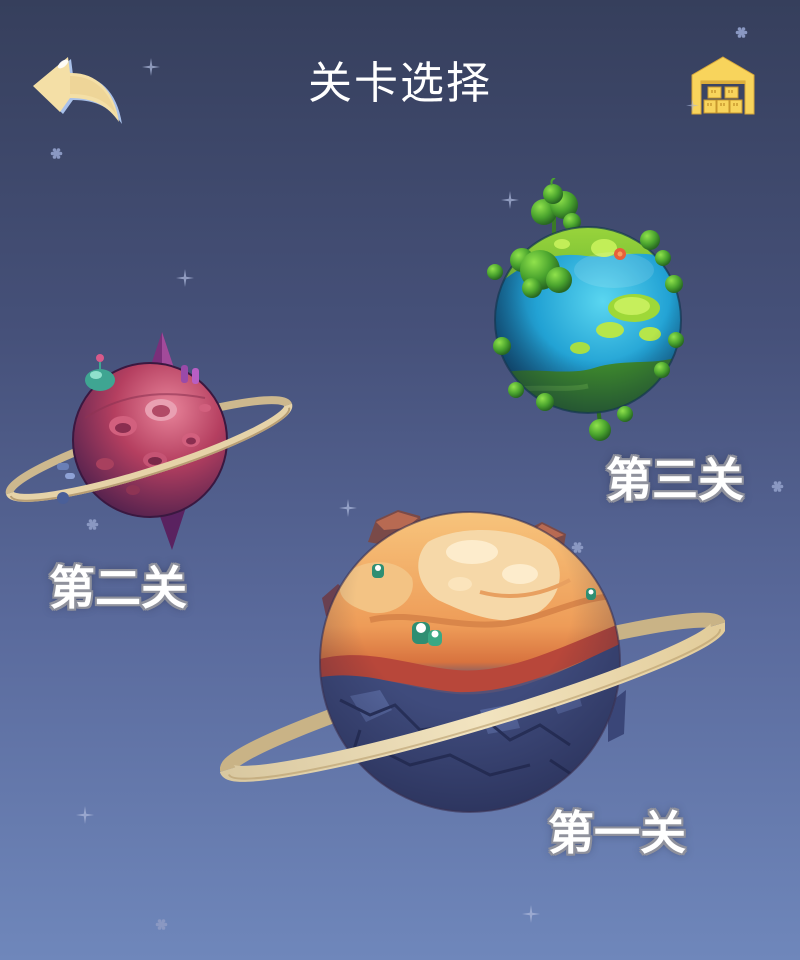  What do you see at coordinates (617, 833) in the screenshot?
I see `level-1-label: 第一关` at bounding box center [617, 833].